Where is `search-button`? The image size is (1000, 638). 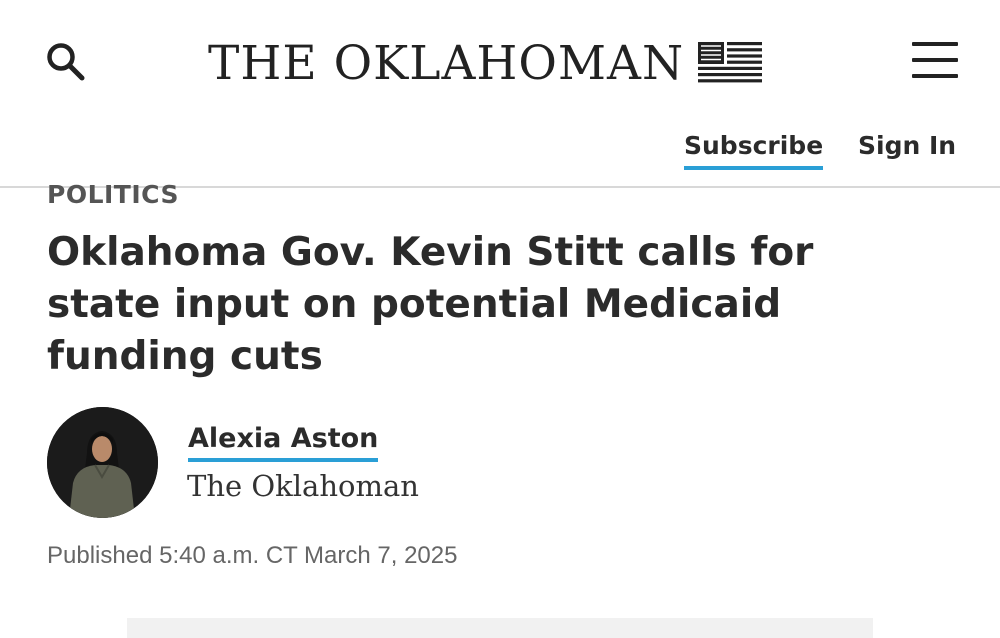
search-button is located at coordinates (66, 62).